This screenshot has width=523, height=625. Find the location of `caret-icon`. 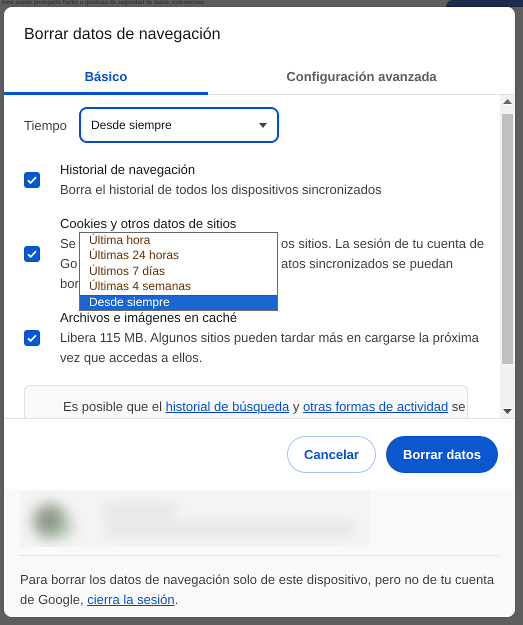

caret-icon is located at coordinates (263, 125).